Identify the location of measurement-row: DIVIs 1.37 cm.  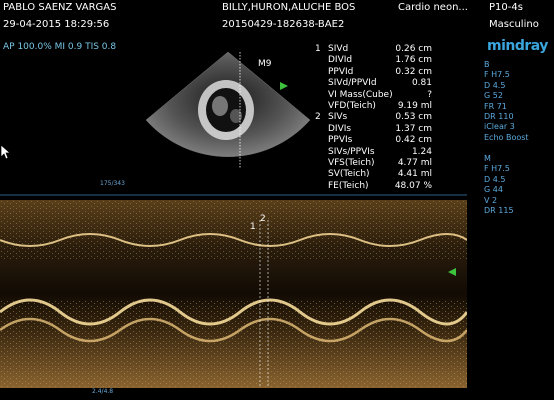
(374, 129).